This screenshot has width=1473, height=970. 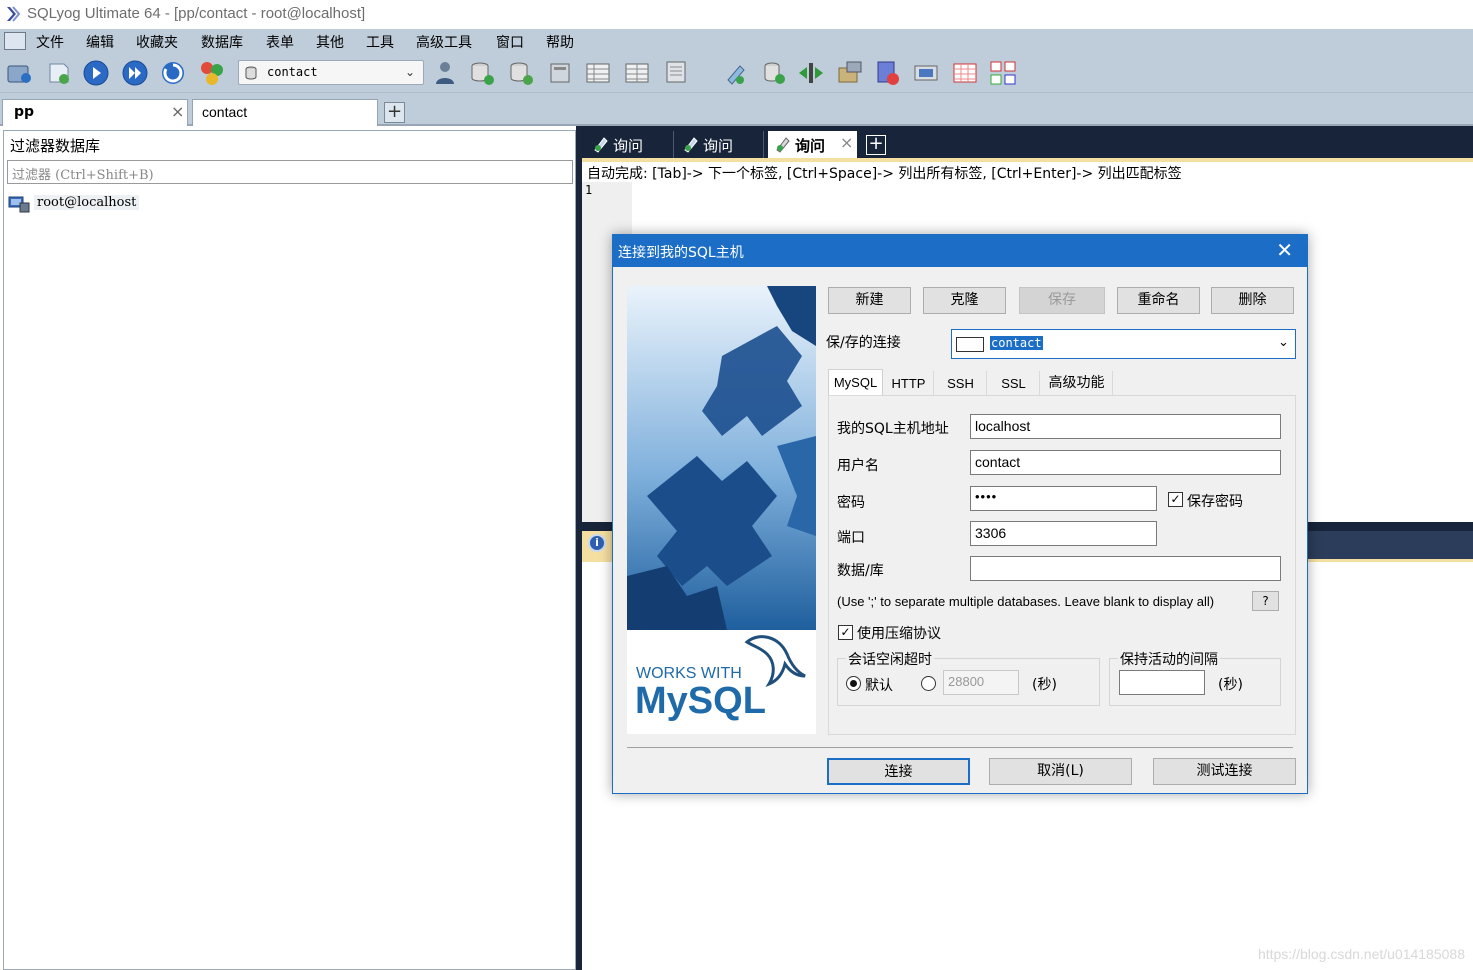 I want to click on query-tab-3-active: 询问 ×, so click(x=812, y=144).